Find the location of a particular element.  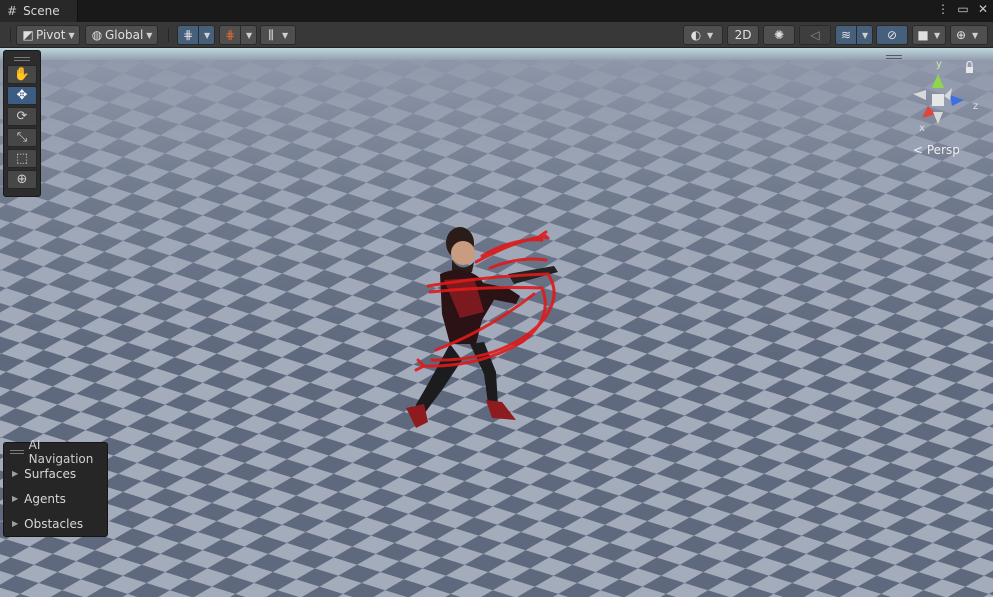

scale-tool-button: ⤡ is located at coordinates (22, 137).